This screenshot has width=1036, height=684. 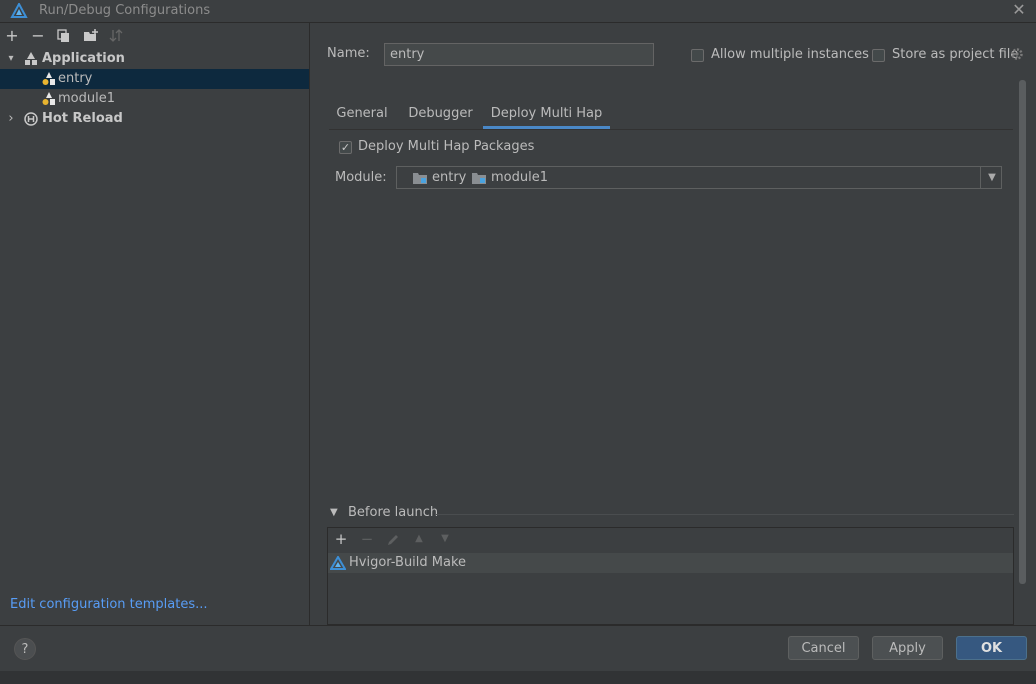 What do you see at coordinates (1019, 10) in the screenshot?
I see `close-button: ✕` at bounding box center [1019, 10].